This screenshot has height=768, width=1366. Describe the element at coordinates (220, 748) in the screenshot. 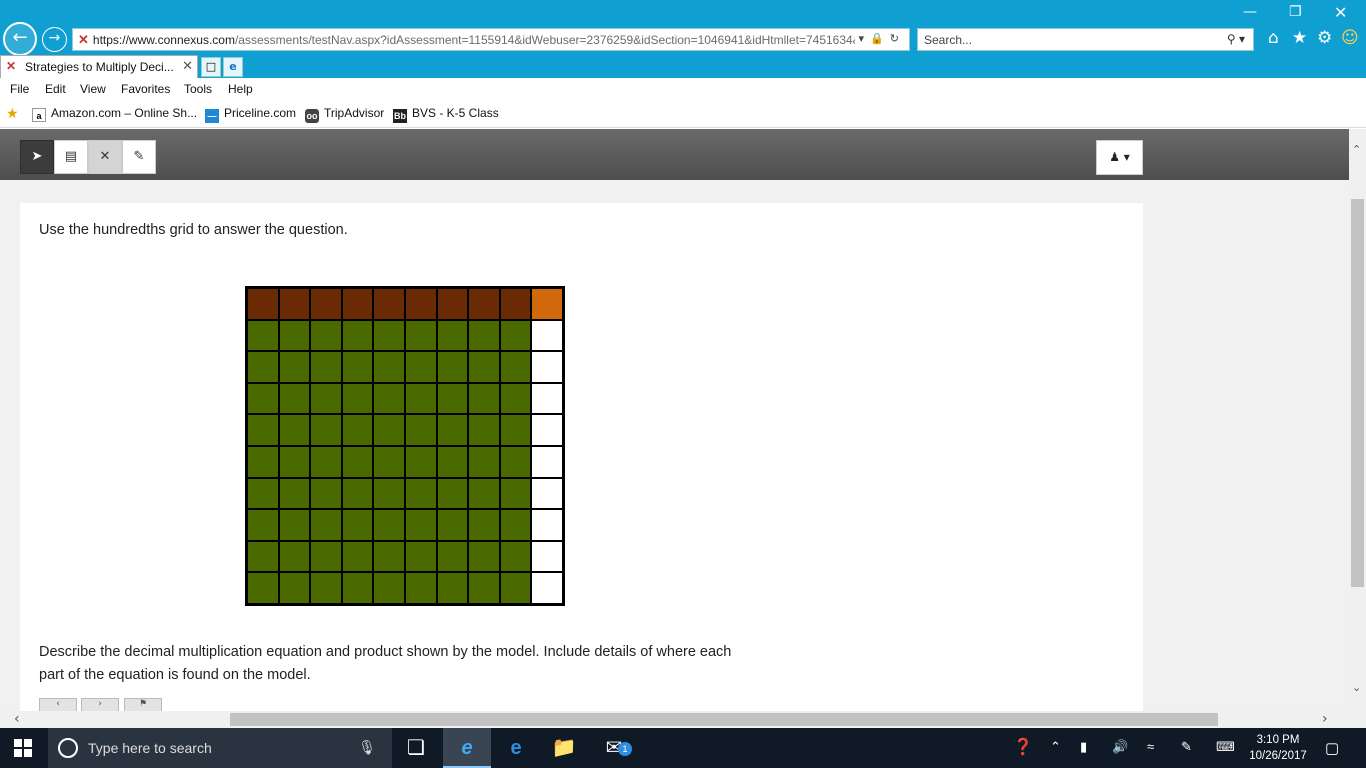

I see `taskbar-search: Type here to search 🎙` at that location.